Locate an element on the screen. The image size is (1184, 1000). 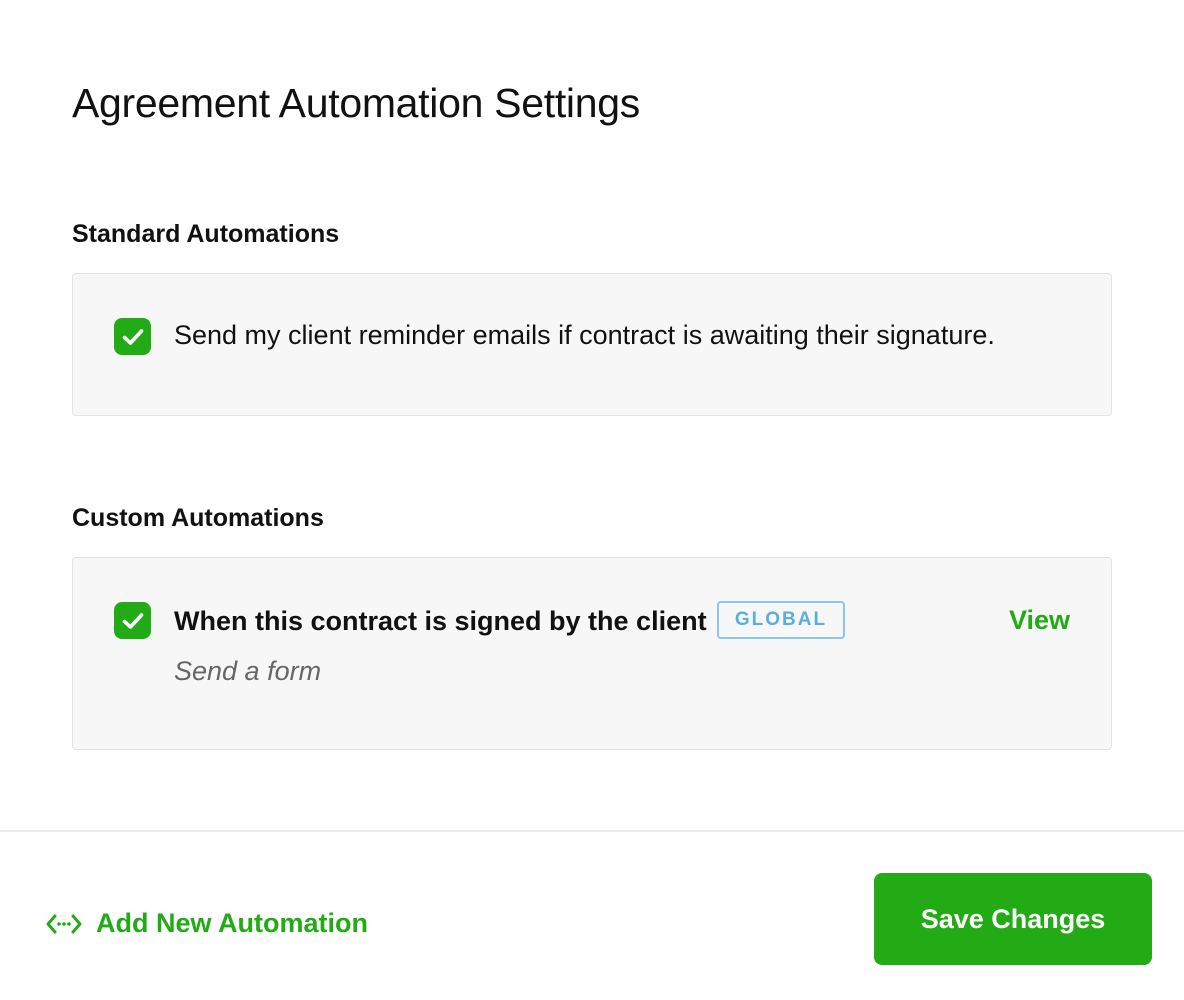
global-badge: GLOBAL is located at coordinates (781, 620).